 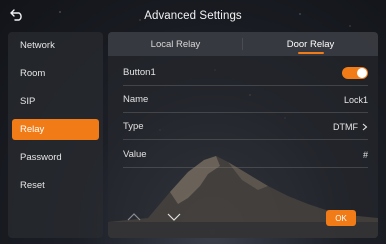 What do you see at coordinates (136, 99) in the screenshot?
I see `name-label: Name` at bounding box center [136, 99].